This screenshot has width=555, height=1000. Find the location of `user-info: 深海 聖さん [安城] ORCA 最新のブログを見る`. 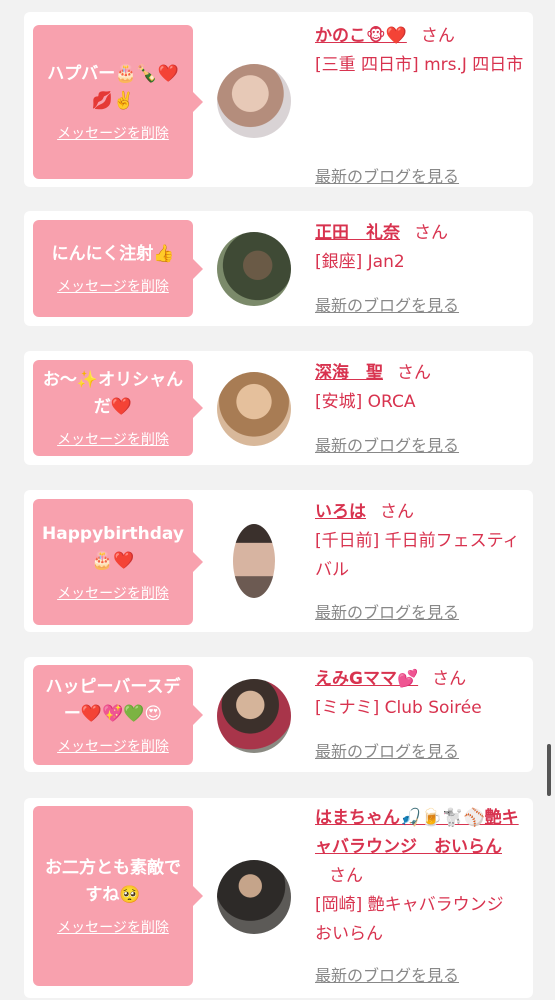

user-info: 深海 聖さん [安城] ORCA 最新のブログを見る is located at coordinates (420, 409).